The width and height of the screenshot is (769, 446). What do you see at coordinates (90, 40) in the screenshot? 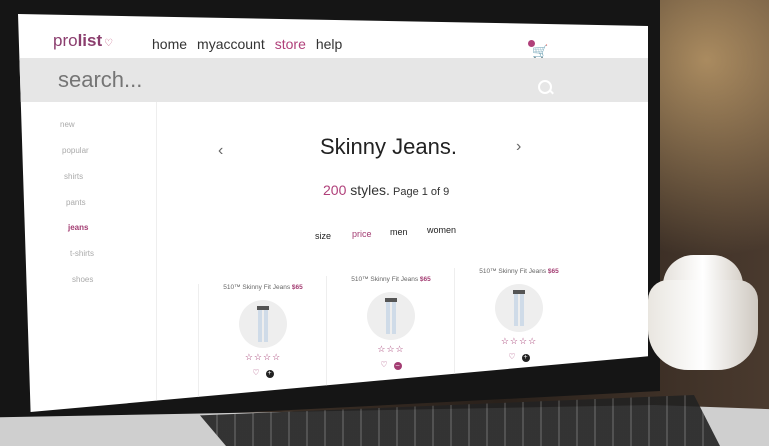
I see `logo-list: list` at bounding box center [90, 40].